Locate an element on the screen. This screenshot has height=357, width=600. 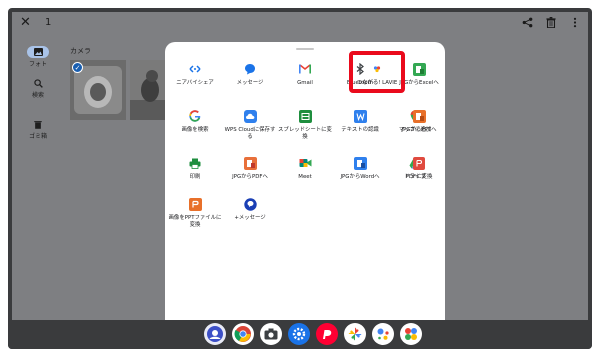
share-target-wps-cloud: WPS Cloudに保存する is located at coordinates (250, 125).